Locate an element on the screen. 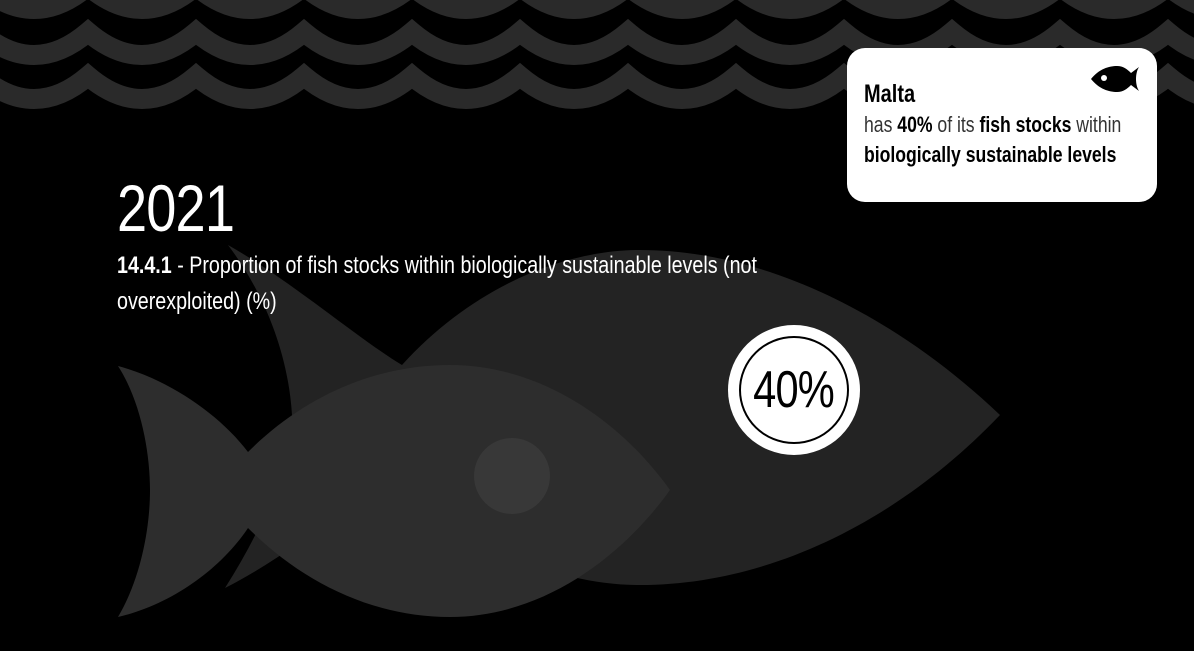 The image size is (1194, 651). country-name: Malta is located at coordinates (890, 94).